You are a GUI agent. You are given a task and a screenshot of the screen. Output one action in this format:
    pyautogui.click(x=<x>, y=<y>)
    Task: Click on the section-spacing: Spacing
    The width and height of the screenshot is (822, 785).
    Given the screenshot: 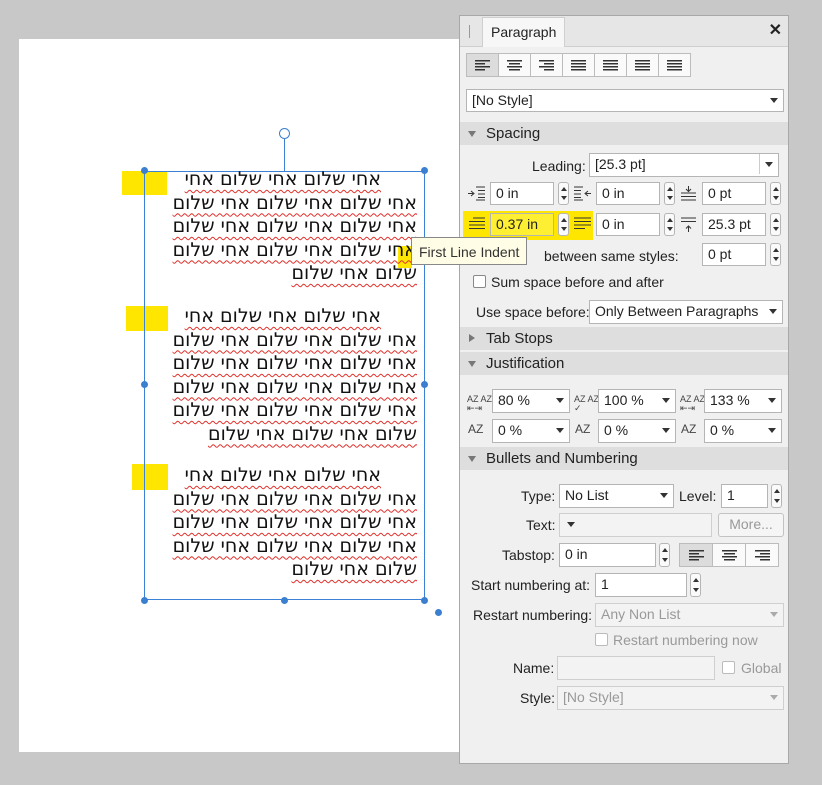 What is the action you would take?
    pyautogui.click(x=624, y=133)
    